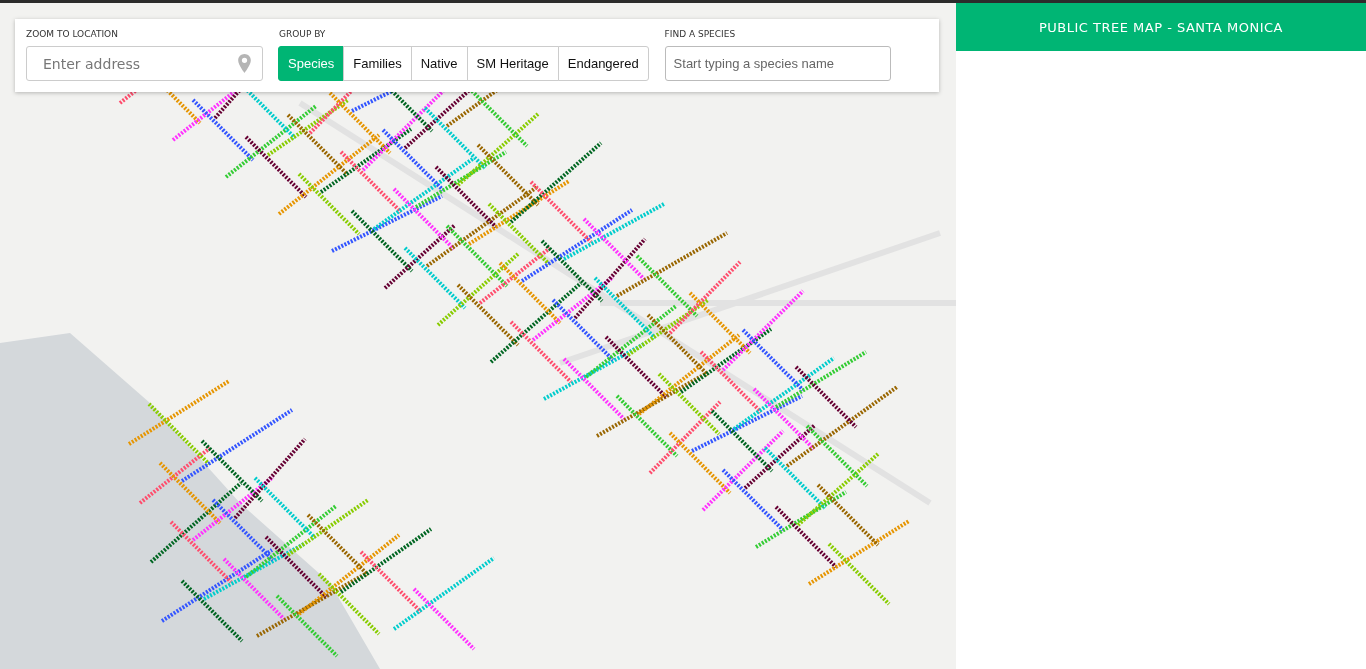 The width and height of the screenshot is (1366, 669). I want to click on group-by-button: Families, so click(377, 63).